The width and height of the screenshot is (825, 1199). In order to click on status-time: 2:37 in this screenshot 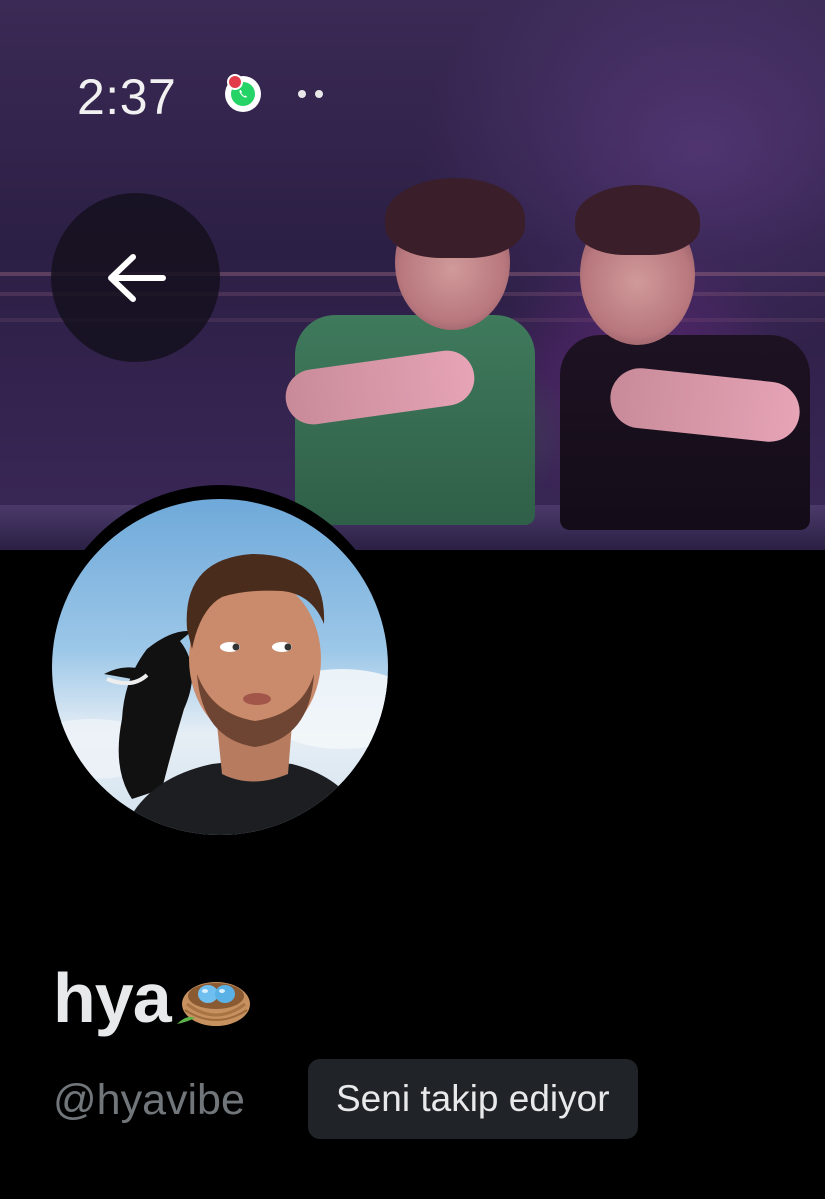, I will do `click(127, 97)`.